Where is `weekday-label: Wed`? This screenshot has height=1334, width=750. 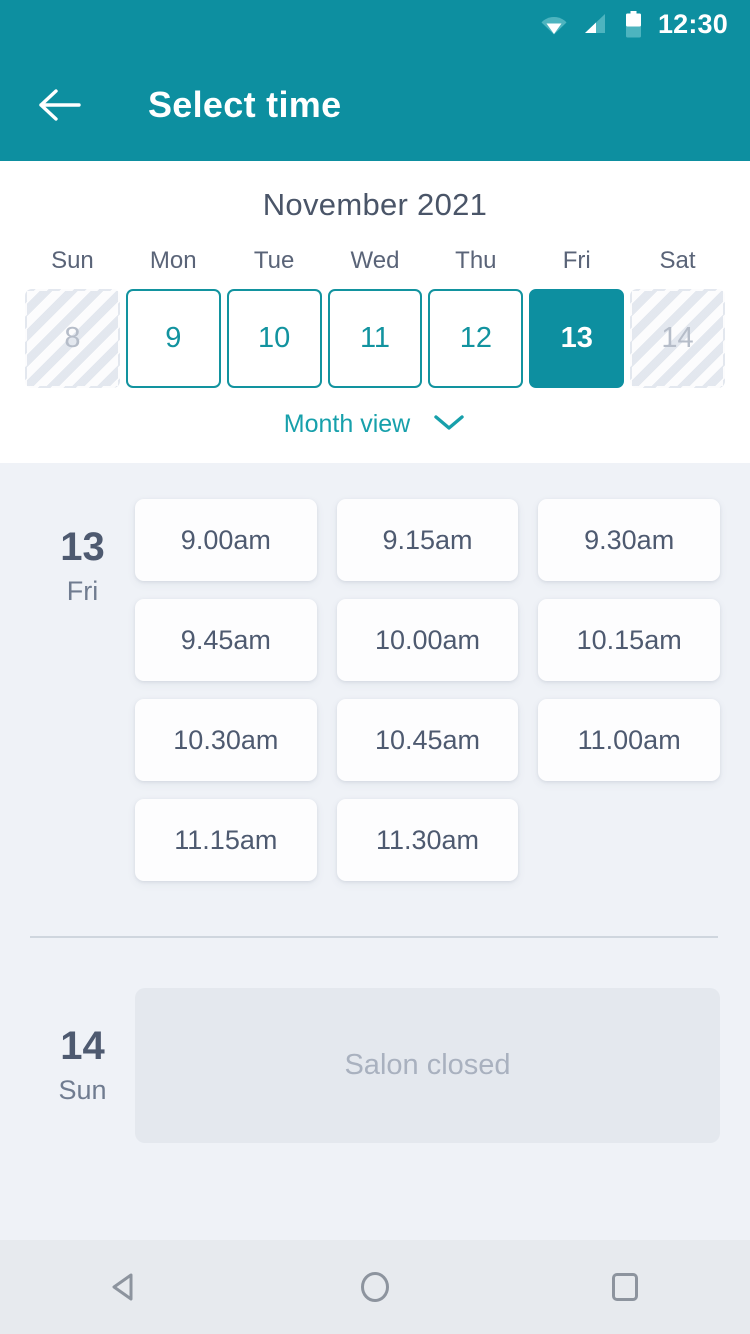 weekday-label: Wed is located at coordinates (375, 260).